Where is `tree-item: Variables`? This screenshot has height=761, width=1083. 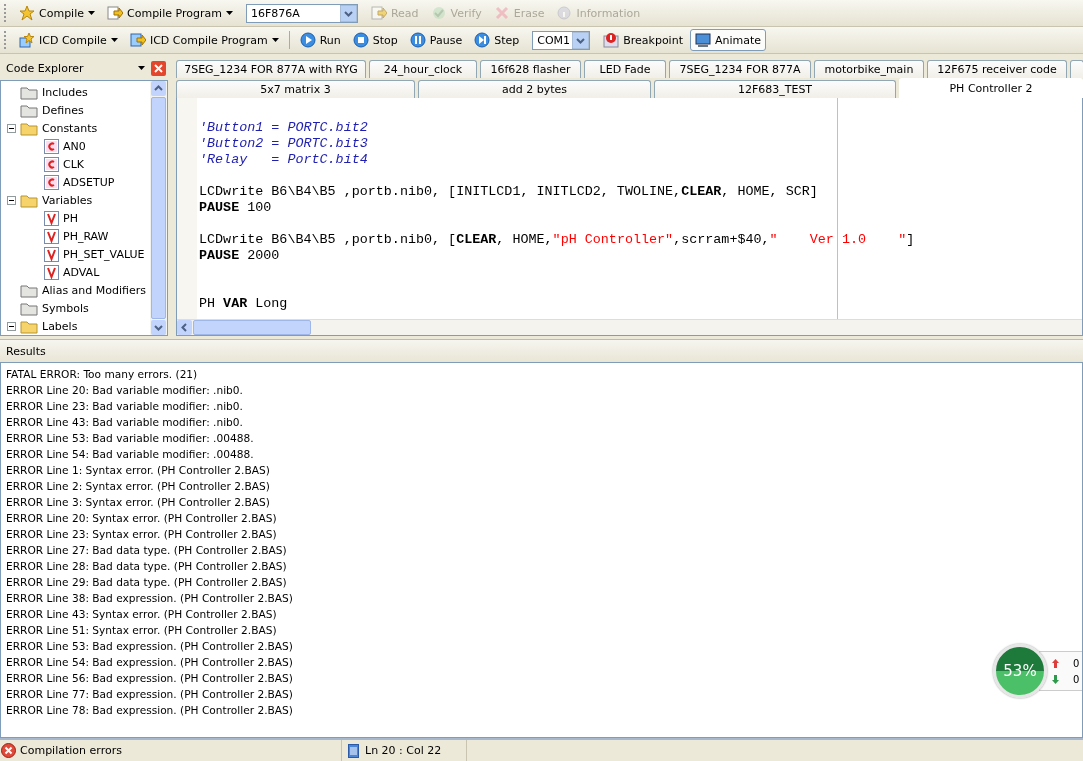 tree-item: Variables is located at coordinates (67, 200).